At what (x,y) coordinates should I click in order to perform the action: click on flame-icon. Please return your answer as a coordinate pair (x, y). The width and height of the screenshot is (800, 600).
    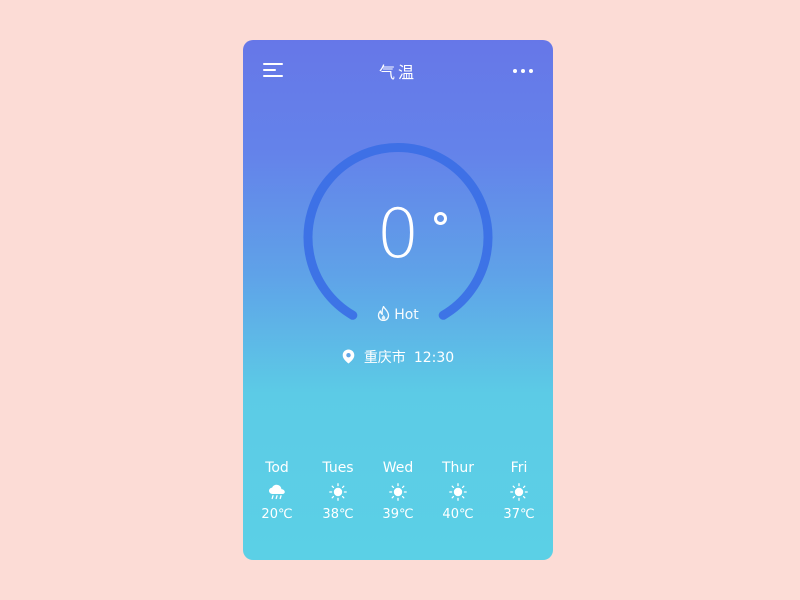
    Looking at the image, I should click on (383, 315).